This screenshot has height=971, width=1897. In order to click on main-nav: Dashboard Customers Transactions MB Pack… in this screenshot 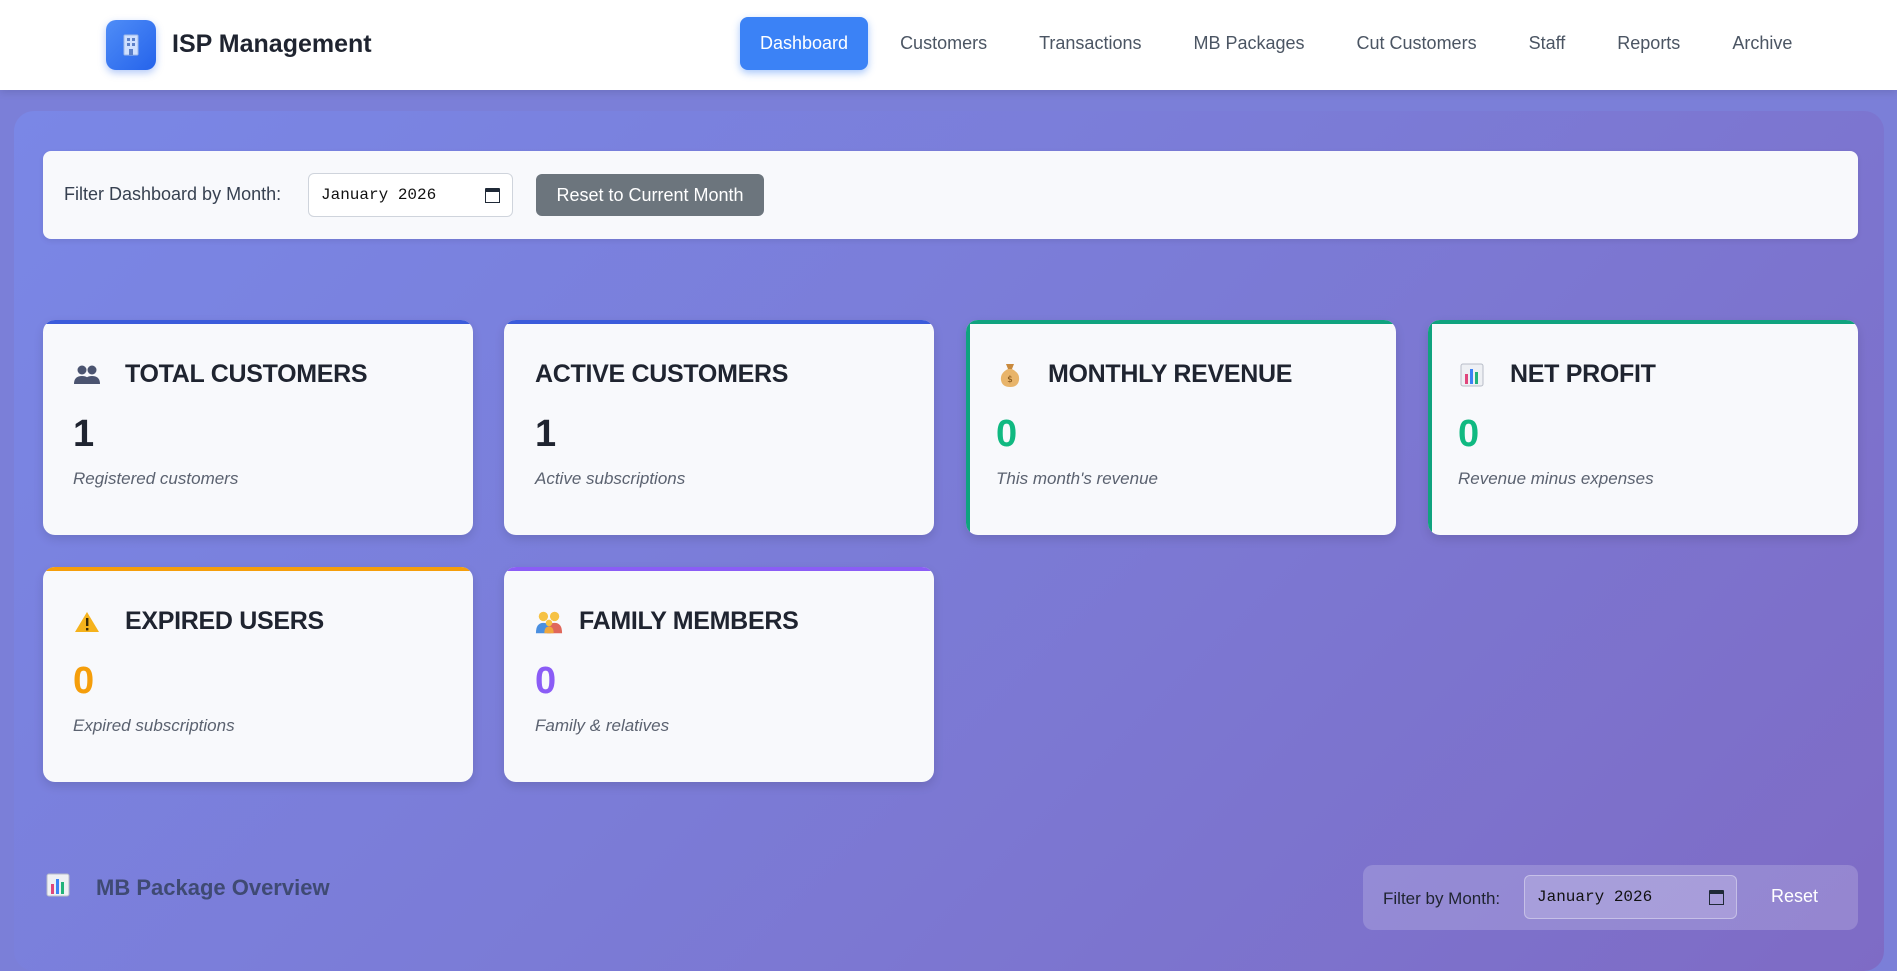, I will do `click(1282, 43)`.